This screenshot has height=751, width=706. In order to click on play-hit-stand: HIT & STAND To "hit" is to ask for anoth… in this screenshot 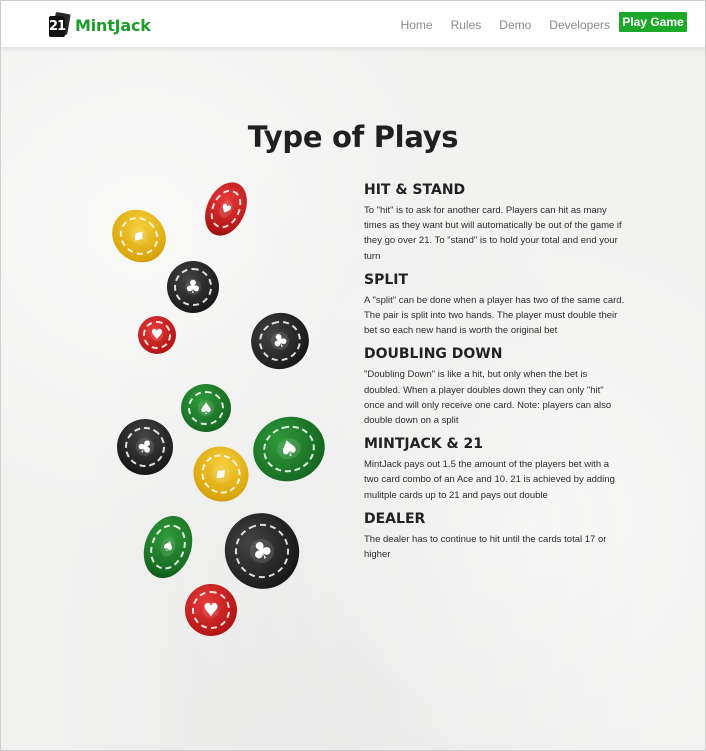, I will do `click(495, 223)`.